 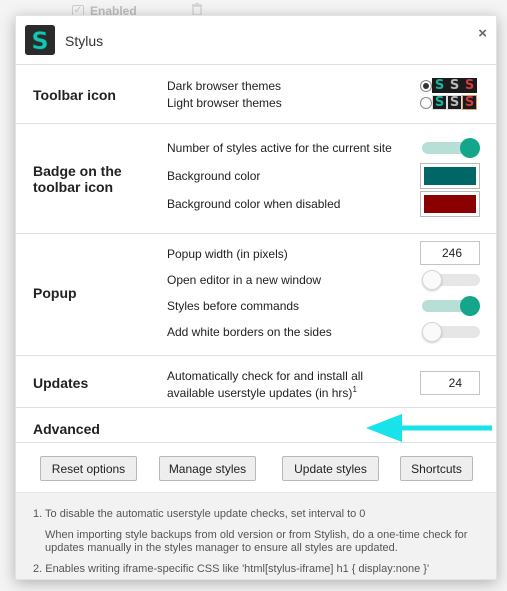 I want to click on section-label-badge: Badge on the toolbar icon, so click(x=77, y=179).